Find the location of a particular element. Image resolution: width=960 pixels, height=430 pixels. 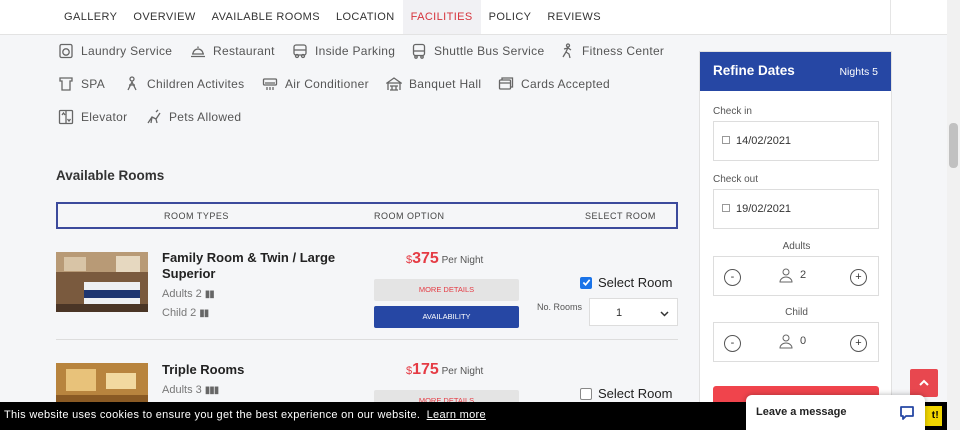

scrollbar-thumb is located at coordinates (953, 145).